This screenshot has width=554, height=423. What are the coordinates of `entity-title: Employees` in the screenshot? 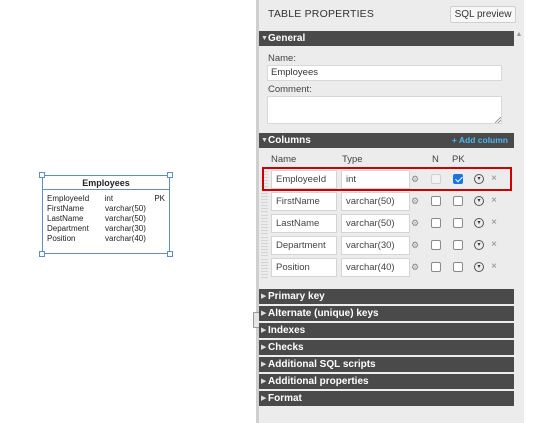 It's located at (106, 183).